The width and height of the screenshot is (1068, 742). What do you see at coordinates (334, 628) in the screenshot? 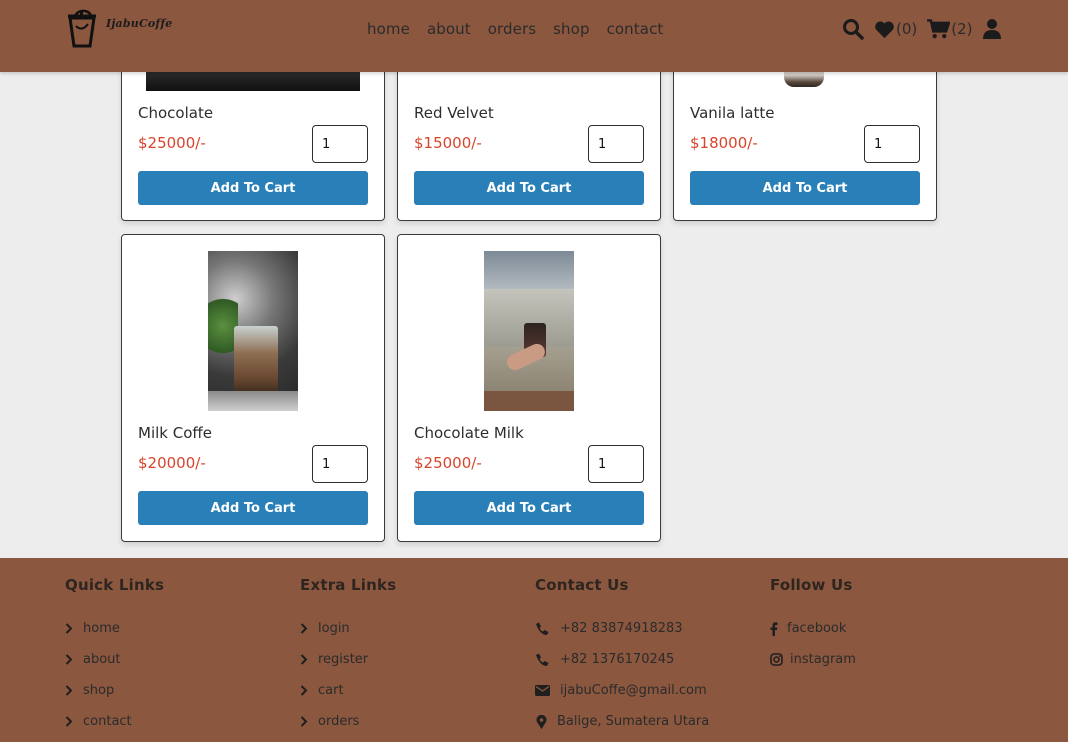
I see `footer-link-label: login` at bounding box center [334, 628].